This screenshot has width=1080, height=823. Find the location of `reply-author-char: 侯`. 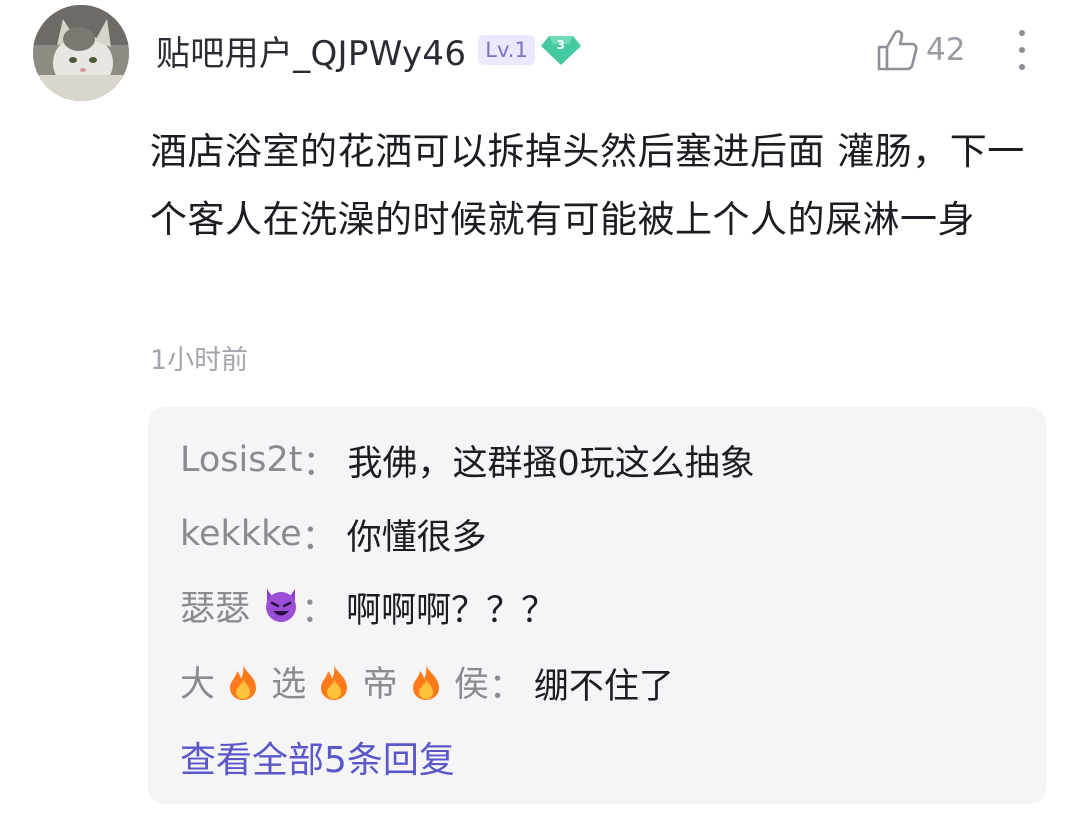

reply-author-char: 侯 is located at coordinates (471, 685).